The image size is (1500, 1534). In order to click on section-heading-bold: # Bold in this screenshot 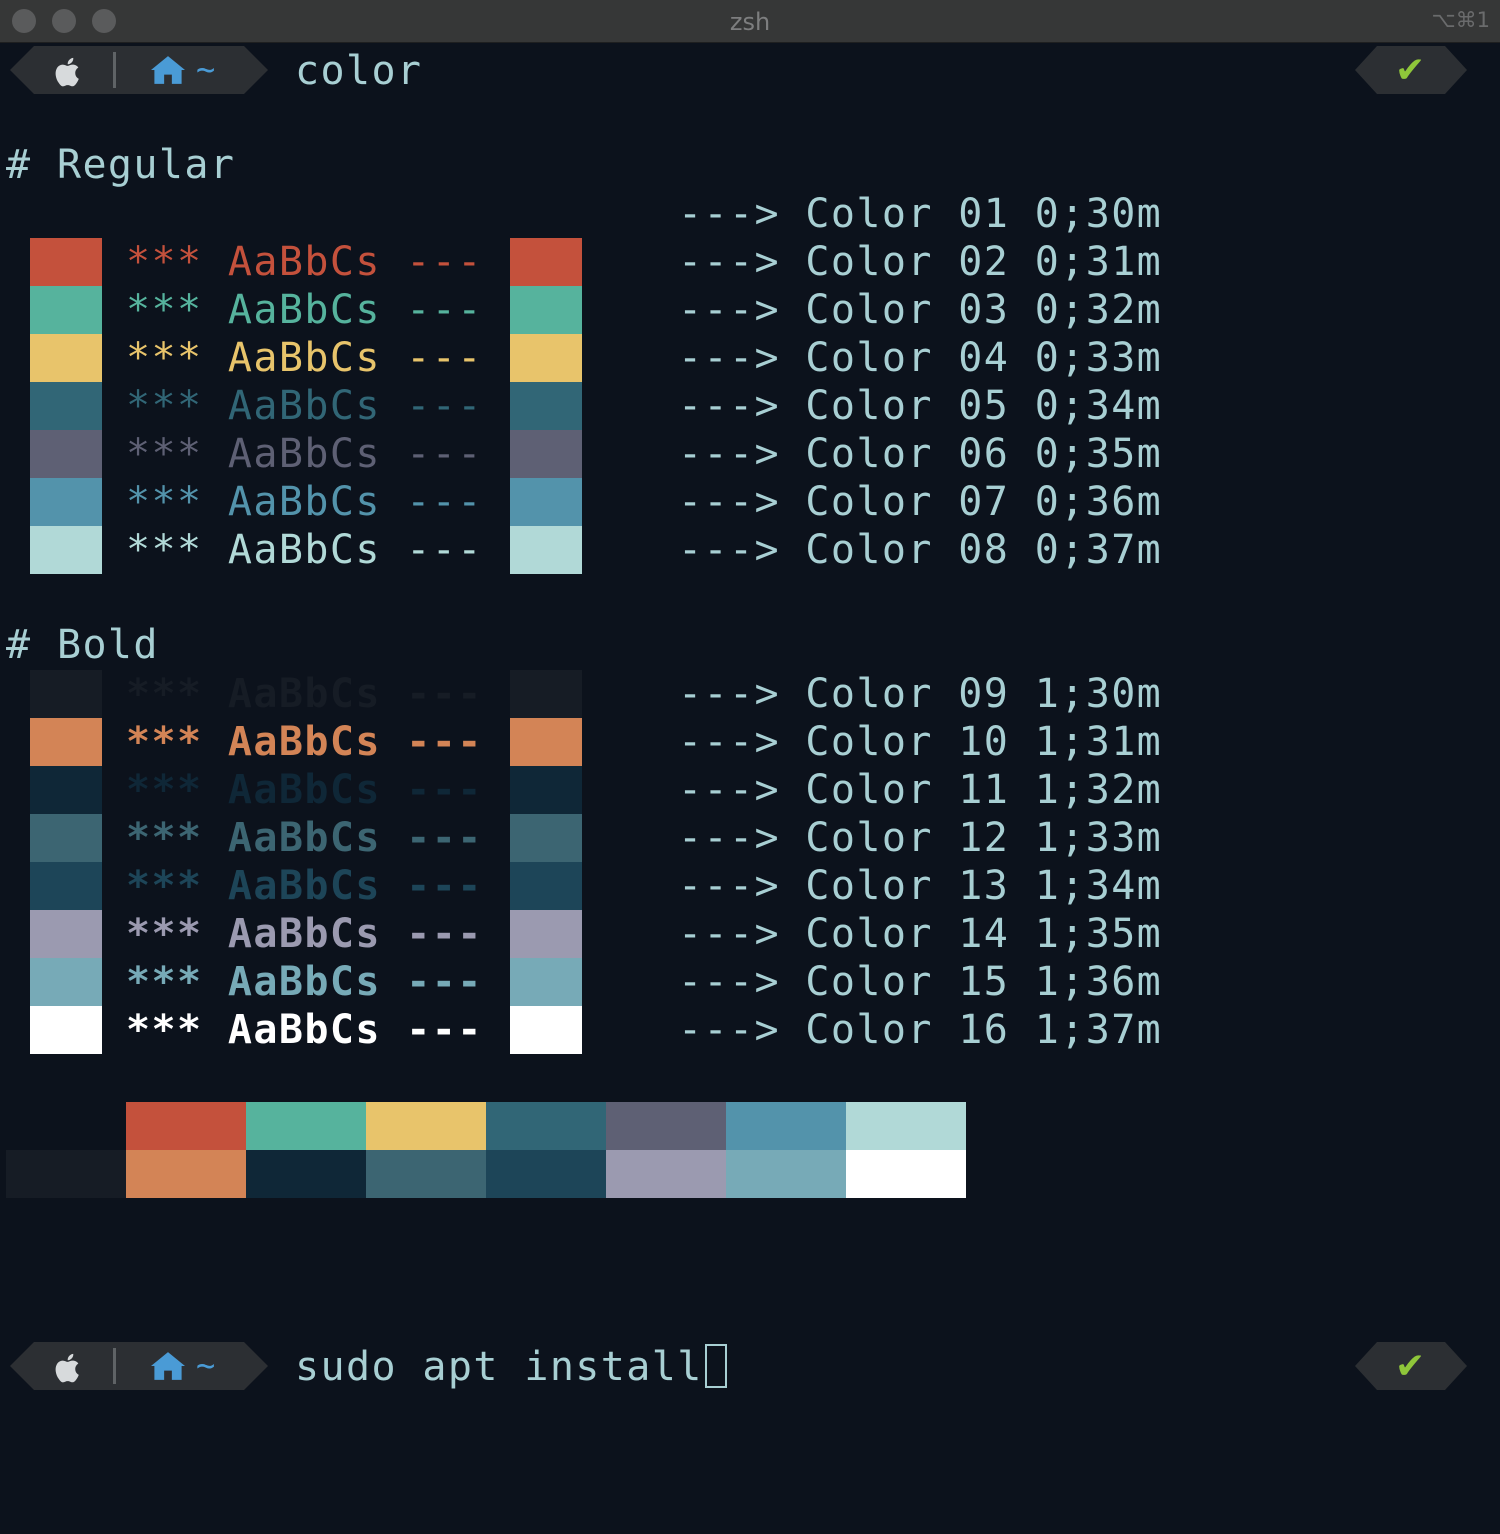, I will do `click(82, 645)`.